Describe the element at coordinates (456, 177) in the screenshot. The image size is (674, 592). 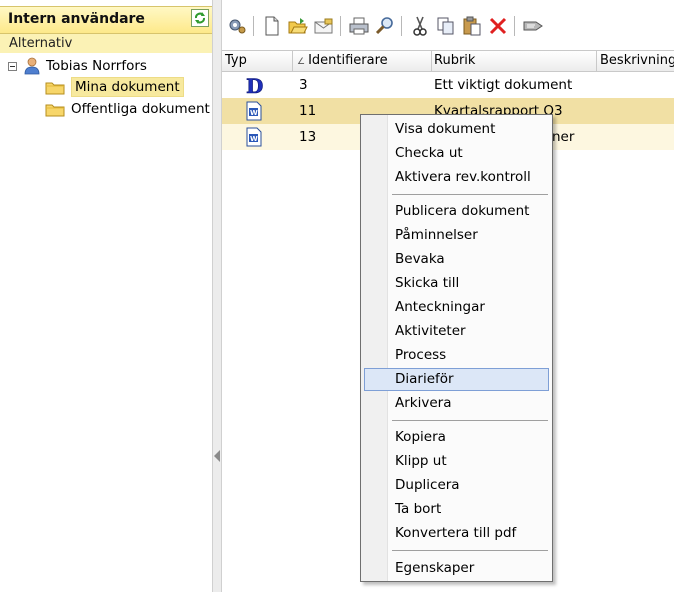
I see `menu-item-aktivera-rev-kontroll: Aktivera rev.kontroll` at that location.